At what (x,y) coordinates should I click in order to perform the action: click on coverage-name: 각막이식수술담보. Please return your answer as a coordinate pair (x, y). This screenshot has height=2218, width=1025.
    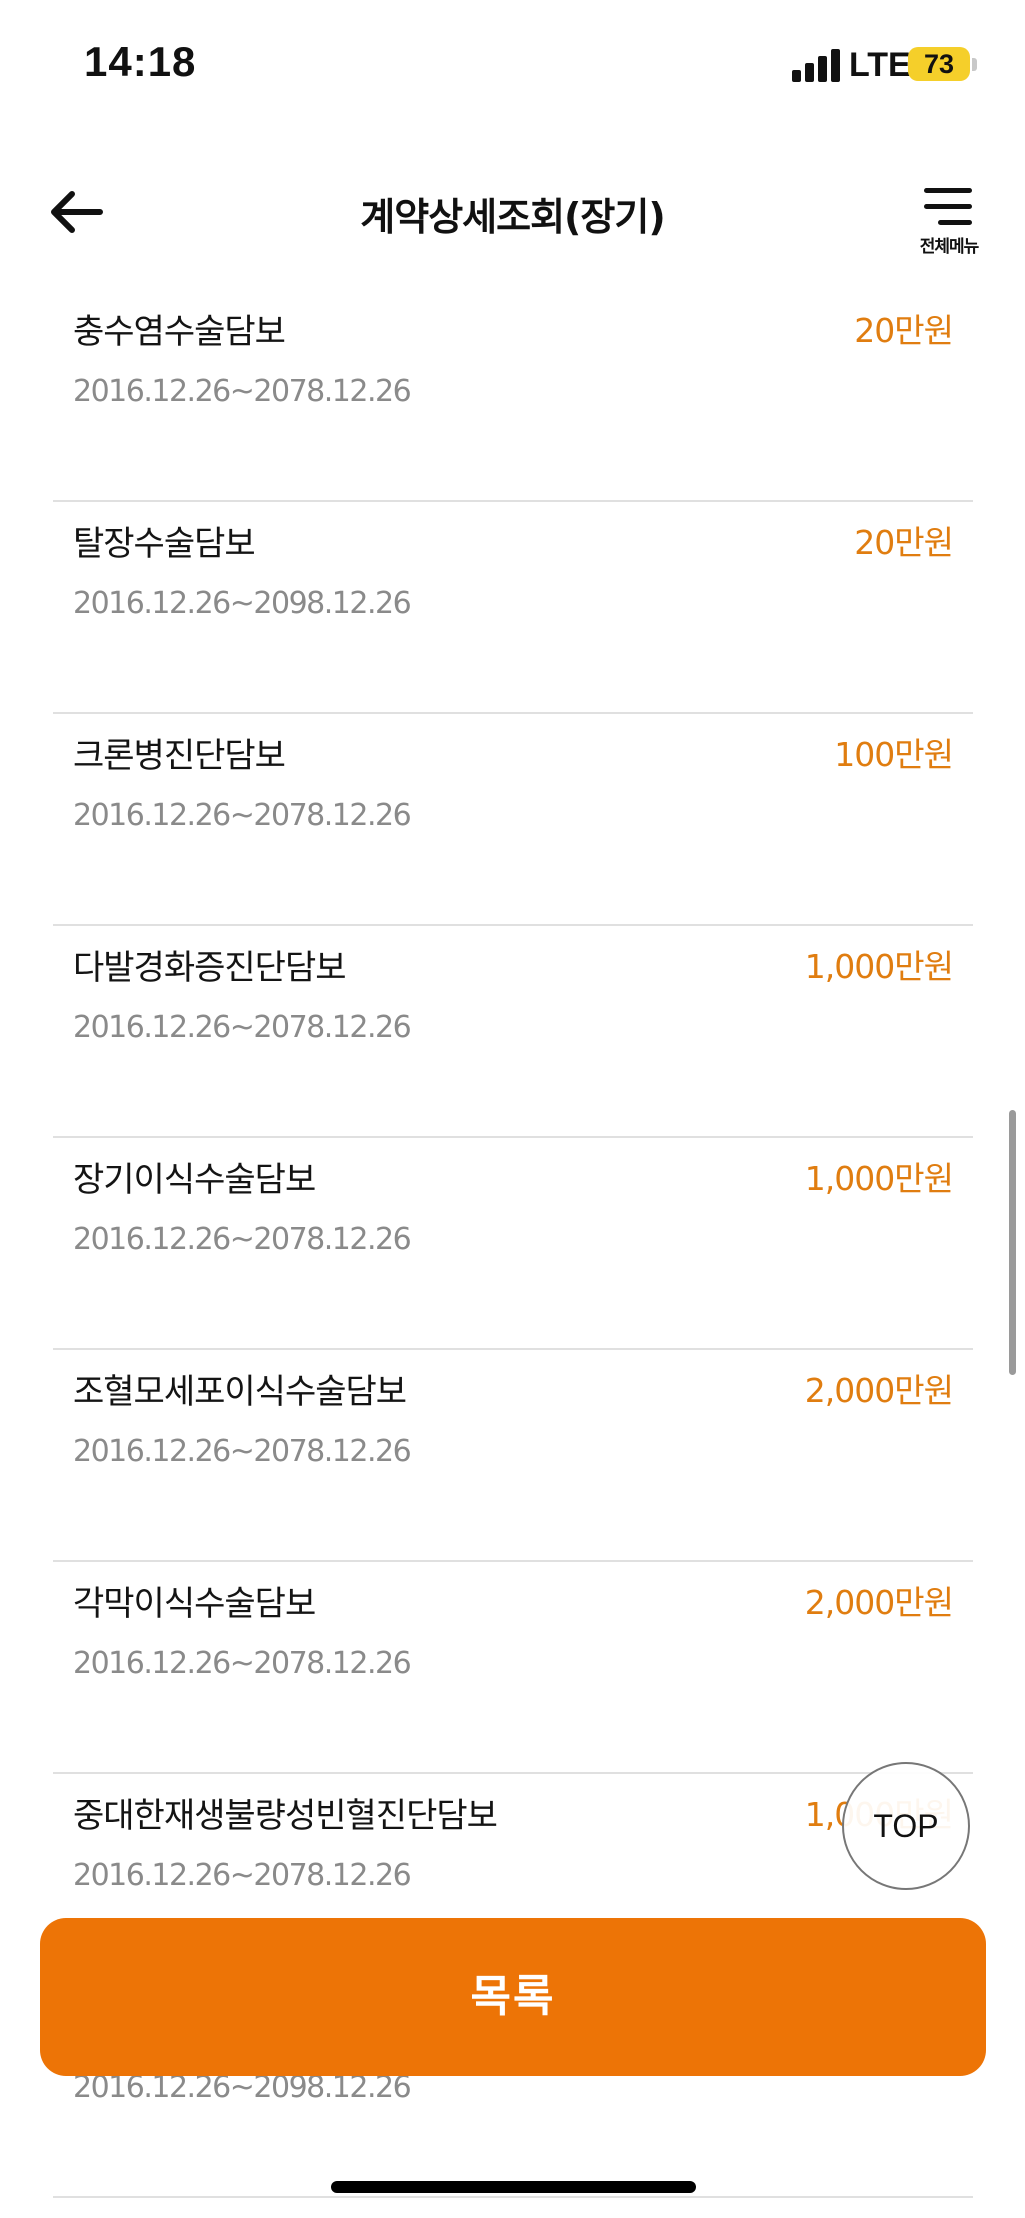
    Looking at the image, I should click on (194, 1604).